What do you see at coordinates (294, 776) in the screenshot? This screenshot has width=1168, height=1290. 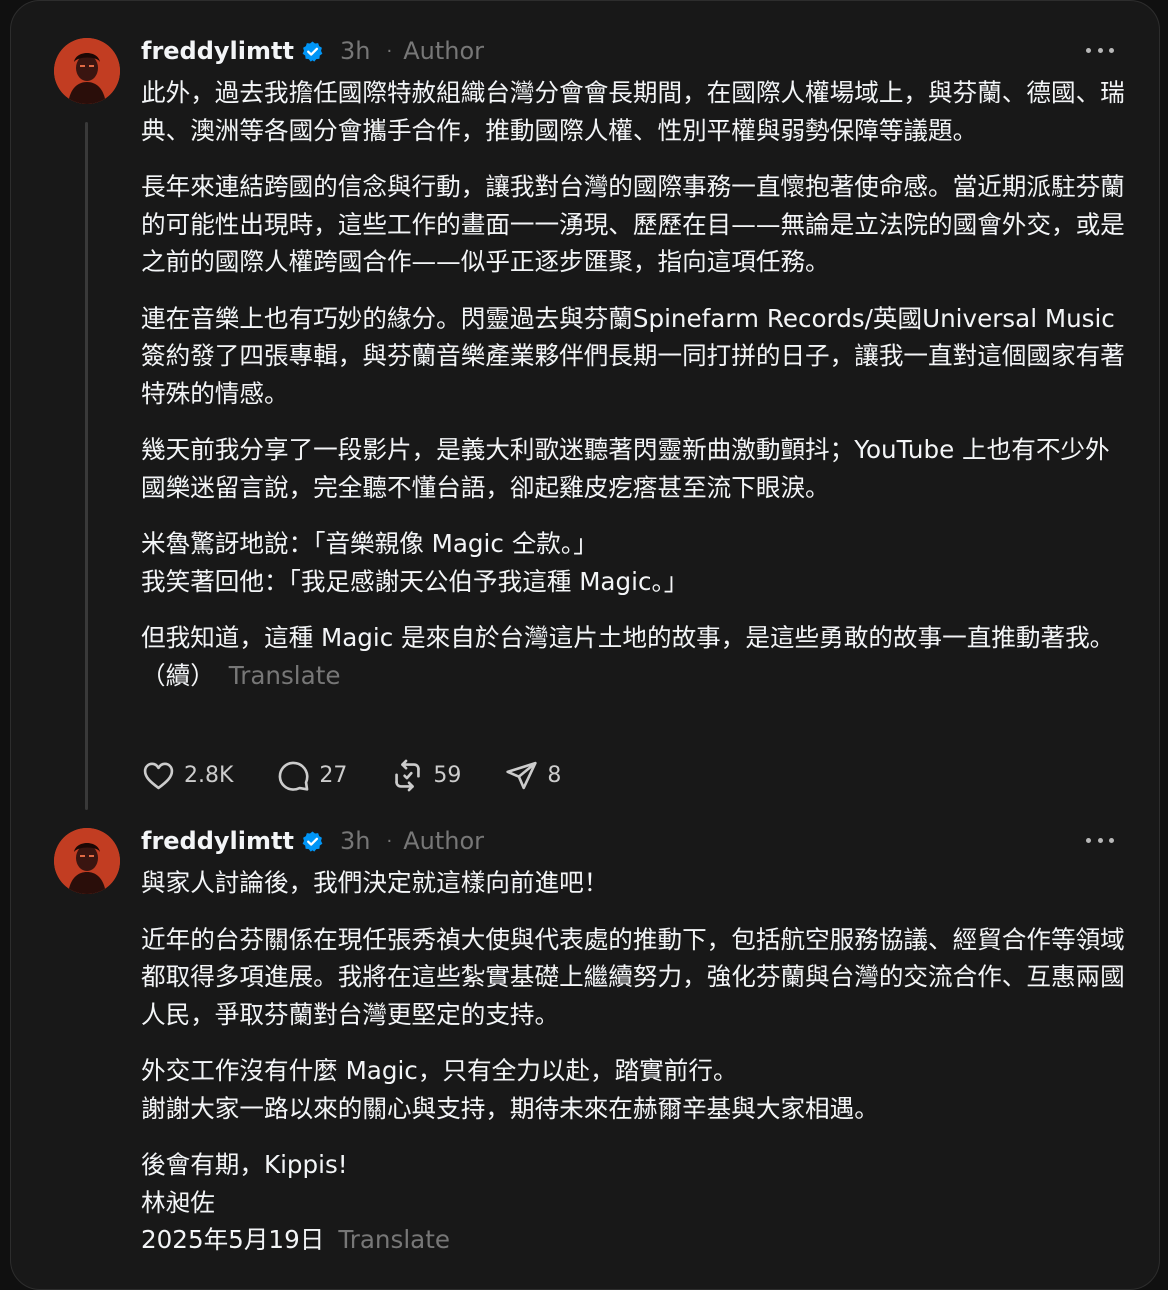 I see `comment-bubble-icon` at bounding box center [294, 776].